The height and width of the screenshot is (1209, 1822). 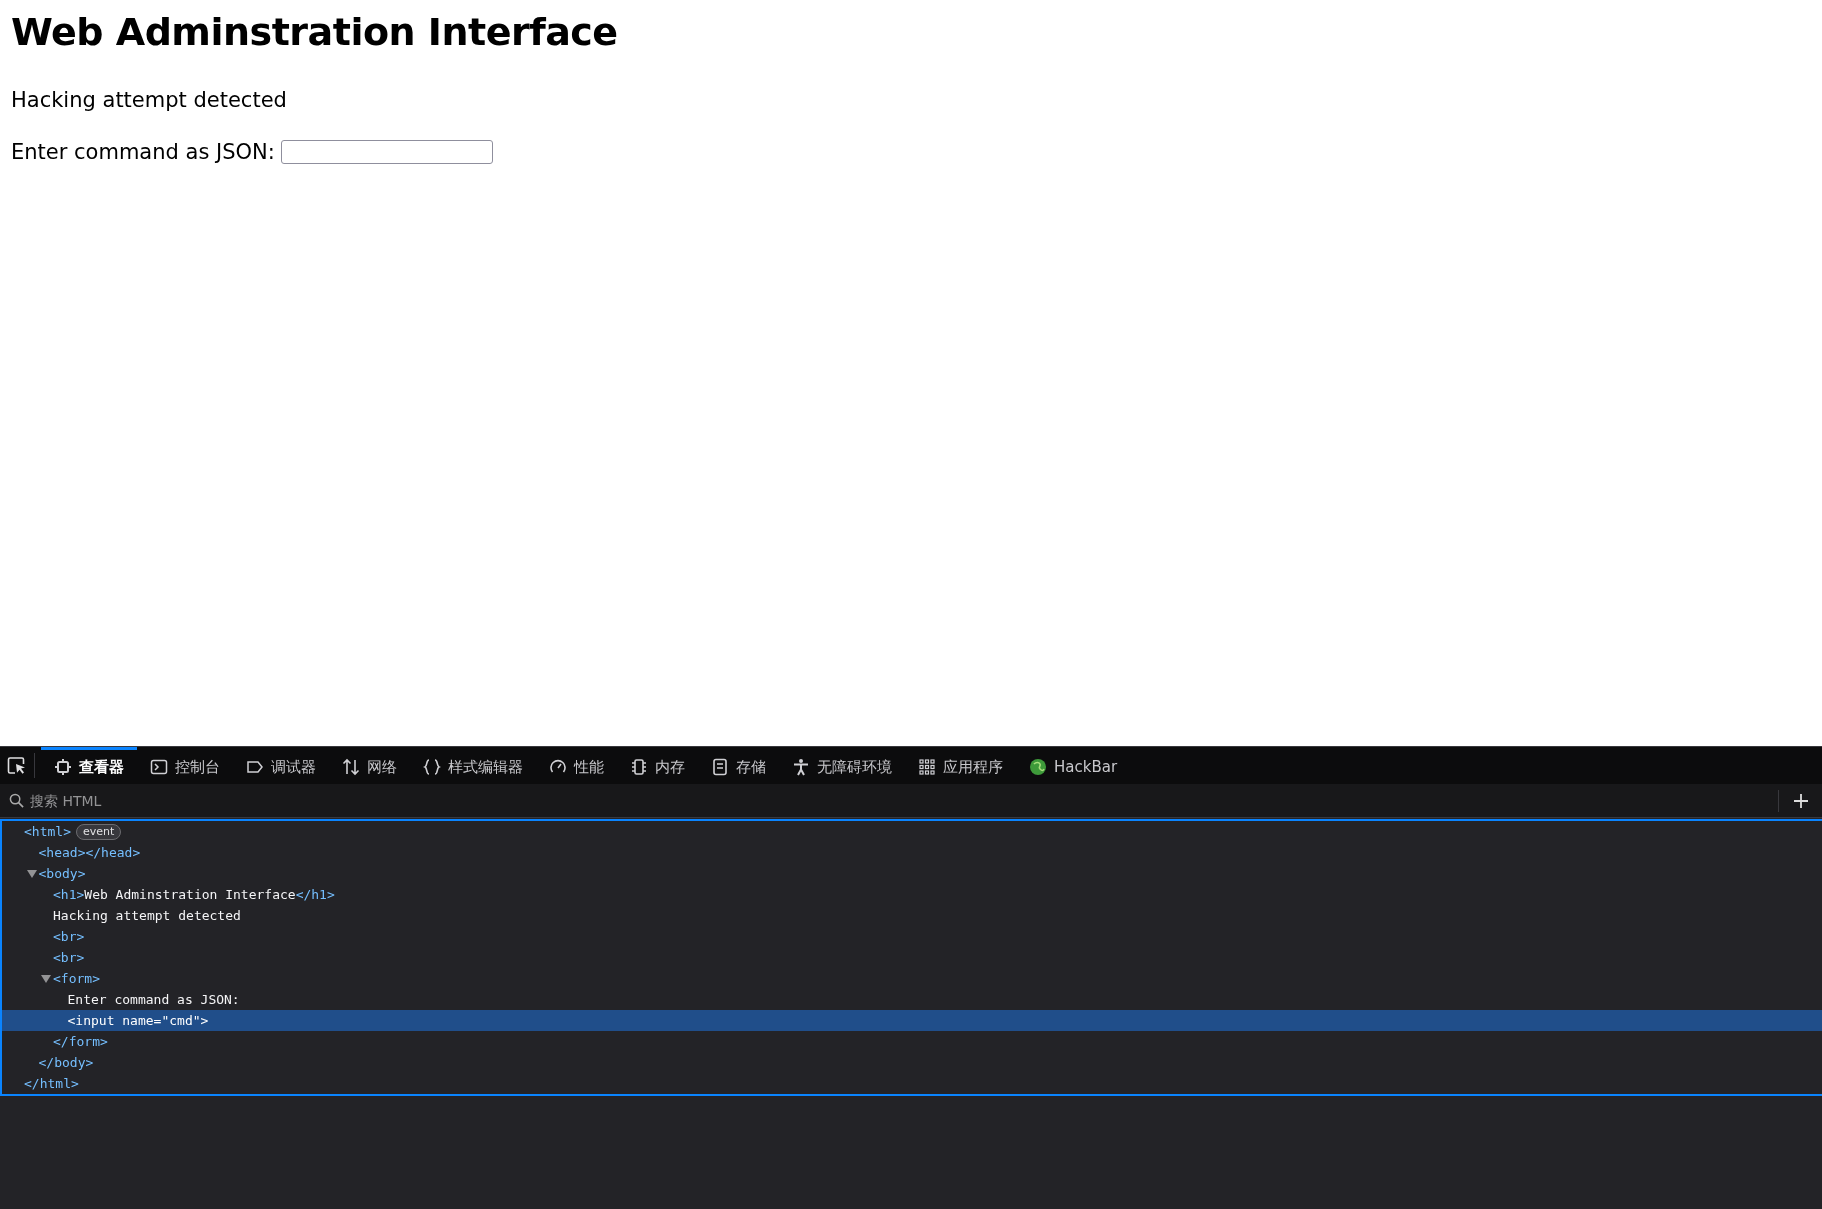 What do you see at coordinates (801, 767) in the screenshot?
I see `person-icon` at bounding box center [801, 767].